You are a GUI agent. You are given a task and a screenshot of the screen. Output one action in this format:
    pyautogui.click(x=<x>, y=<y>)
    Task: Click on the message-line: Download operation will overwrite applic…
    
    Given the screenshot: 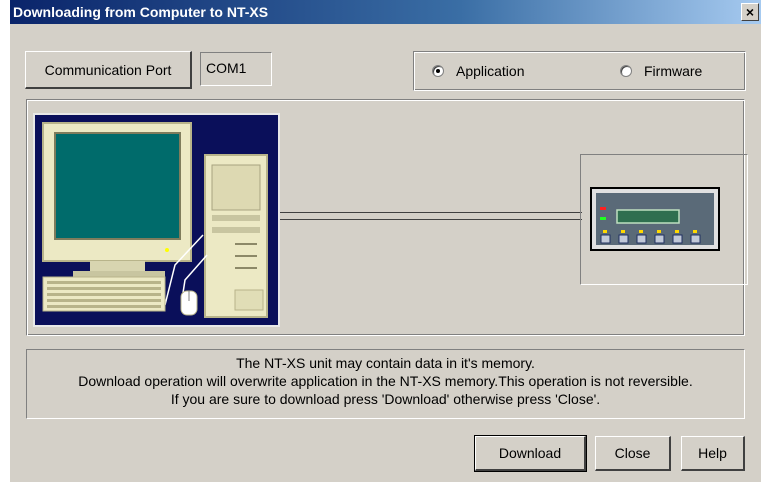 What is the action you would take?
    pyautogui.click(x=385, y=381)
    